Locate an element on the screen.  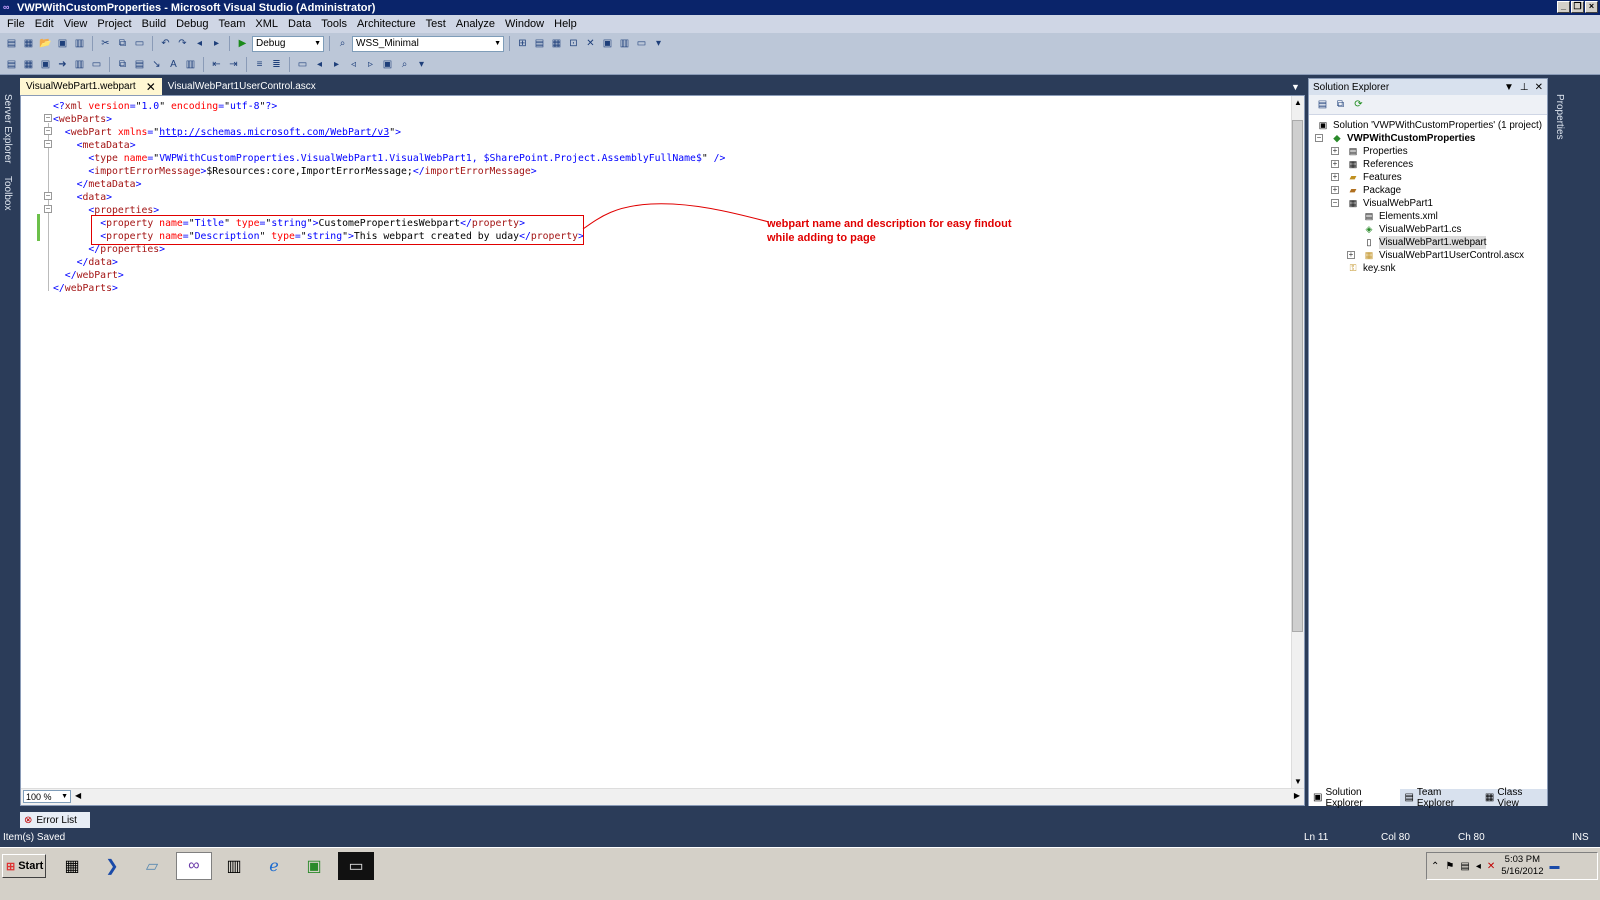
open-folder-icon: 📂 is located at coordinates (45, 43).